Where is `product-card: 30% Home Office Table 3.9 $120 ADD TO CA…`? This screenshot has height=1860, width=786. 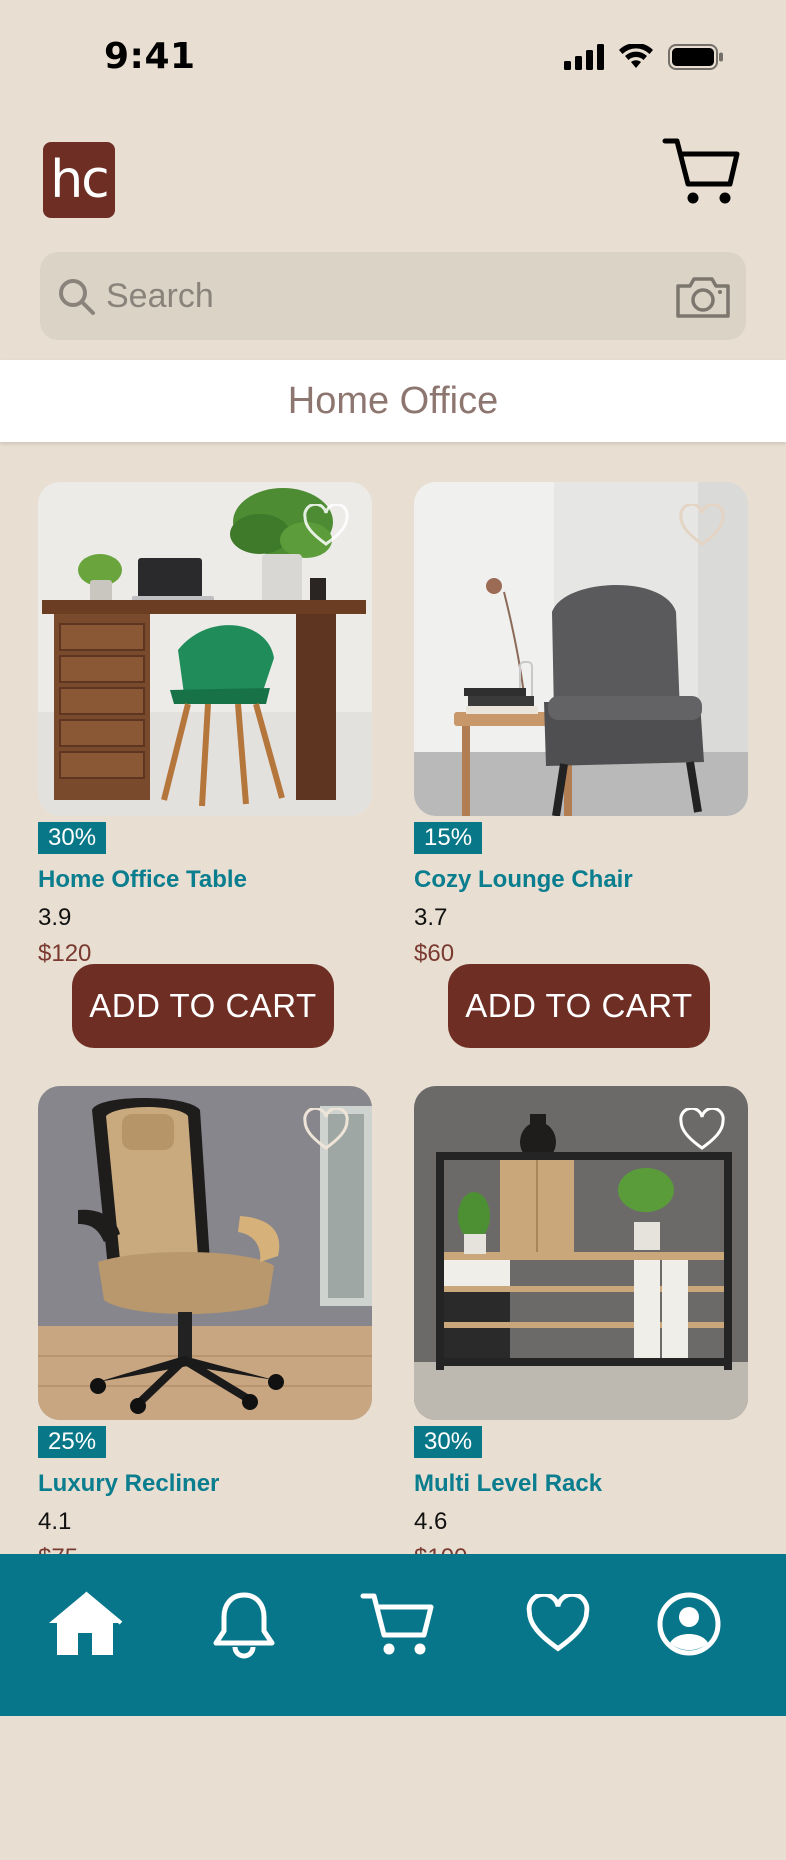
product-card: 30% Home Office Table 3.9 $120 ADD TO CA… is located at coordinates (205, 765).